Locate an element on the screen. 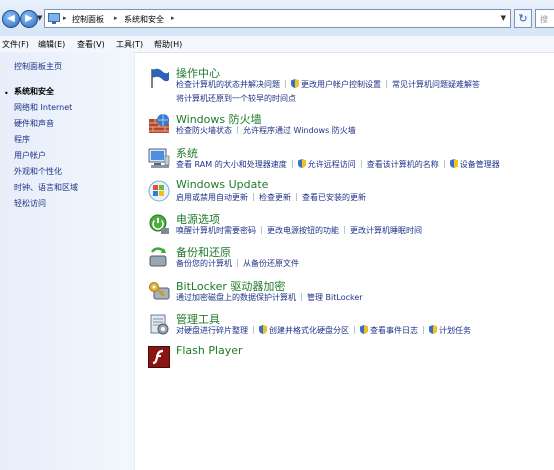  task-link: 查看该计算机的名称 is located at coordinates (403, 164).